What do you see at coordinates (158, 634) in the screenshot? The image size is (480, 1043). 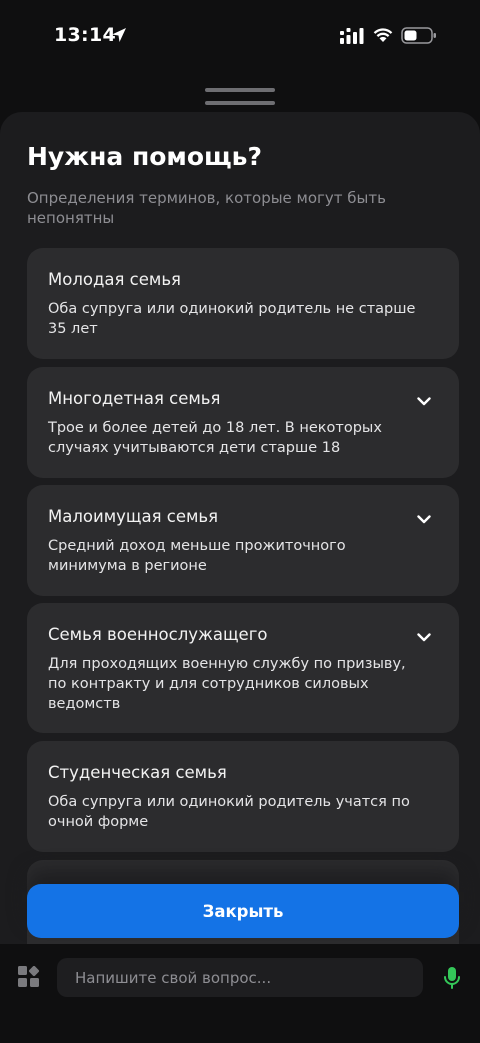 I see `term-title: Семья военнослужащего` at bounding box center [158, 634].